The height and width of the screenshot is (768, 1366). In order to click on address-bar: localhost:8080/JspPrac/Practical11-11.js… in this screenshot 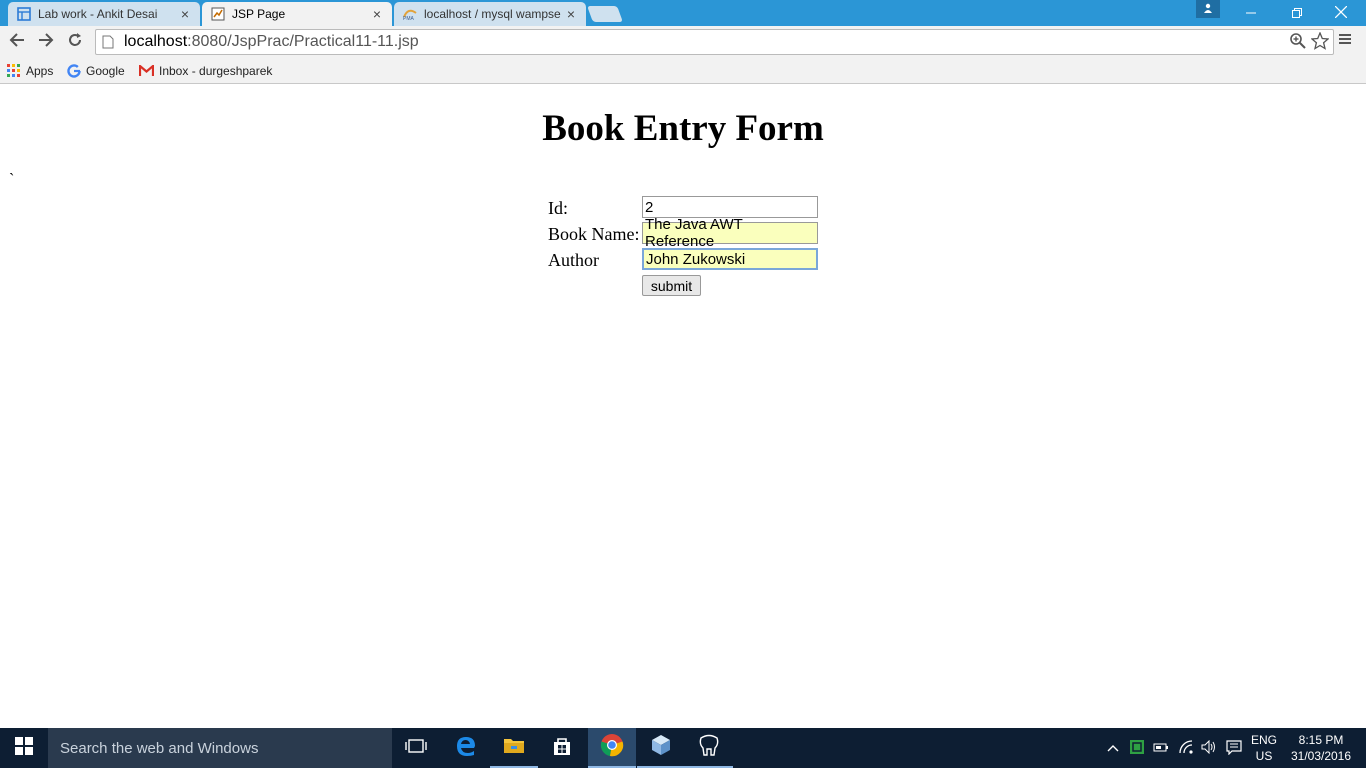, I will do `click(714, 42)`.